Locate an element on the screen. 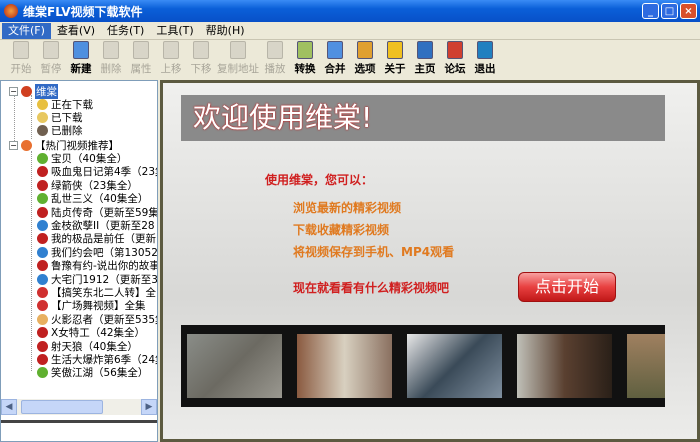 This screenshot has height=442, width=700. scroll-left-button: ◀ is located at coordinates (9, 407).